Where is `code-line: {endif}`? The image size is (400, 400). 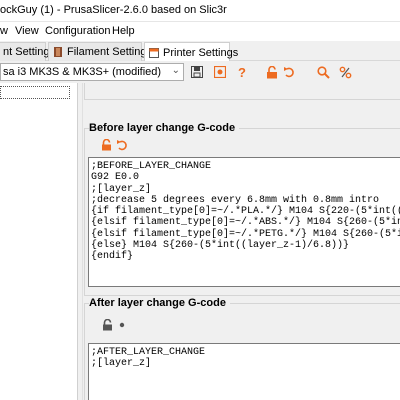 code-line: {endif} is located at coordinates (112, 257).